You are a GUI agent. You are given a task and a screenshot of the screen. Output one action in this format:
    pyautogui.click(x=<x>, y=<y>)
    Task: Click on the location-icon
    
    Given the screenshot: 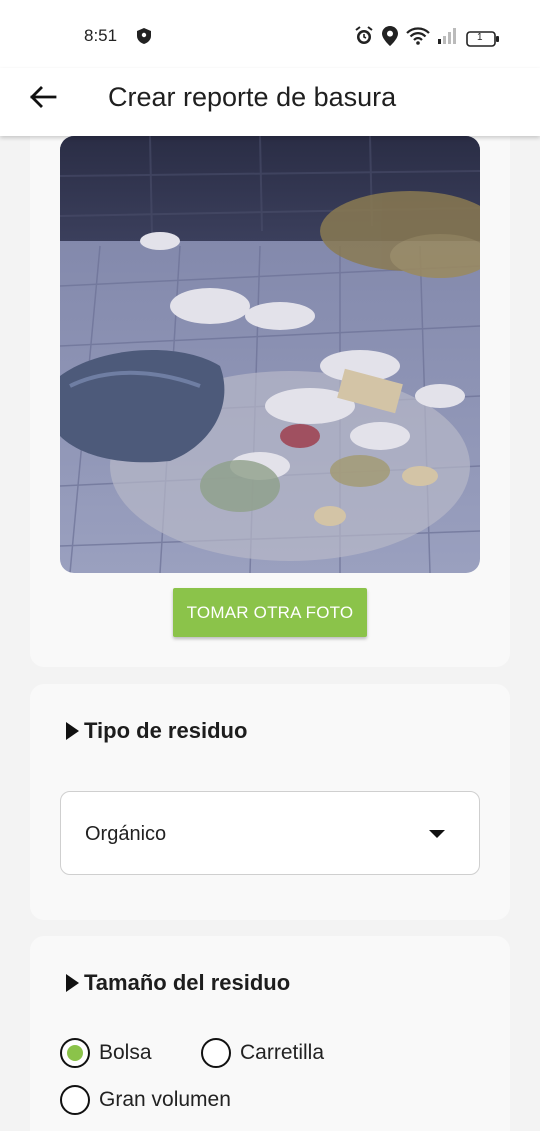 What is the action you would take?
    pyautogui.click(x=390, y=38)
    